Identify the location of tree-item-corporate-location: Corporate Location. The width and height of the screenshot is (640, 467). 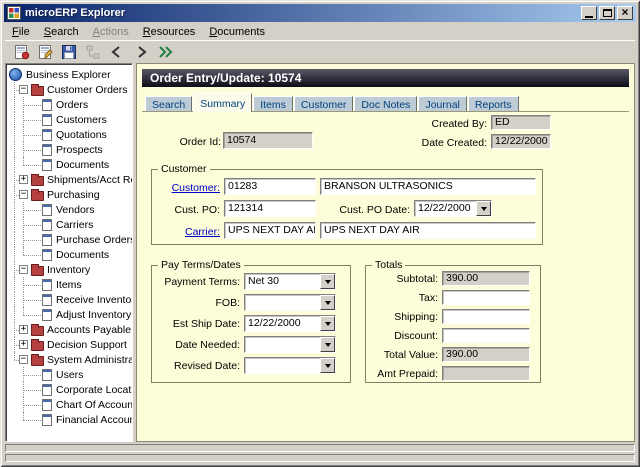
(69, 389).